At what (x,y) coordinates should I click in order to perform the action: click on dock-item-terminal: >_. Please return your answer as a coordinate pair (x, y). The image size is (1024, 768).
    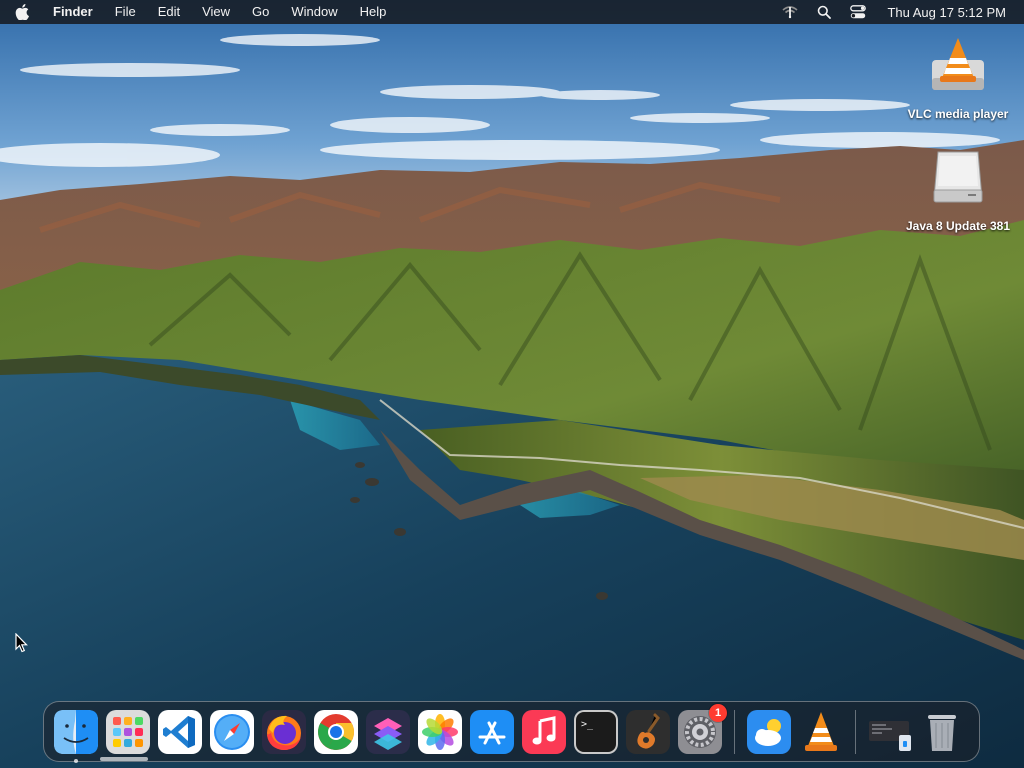
    Looking at the image, I should click on (596, 732).